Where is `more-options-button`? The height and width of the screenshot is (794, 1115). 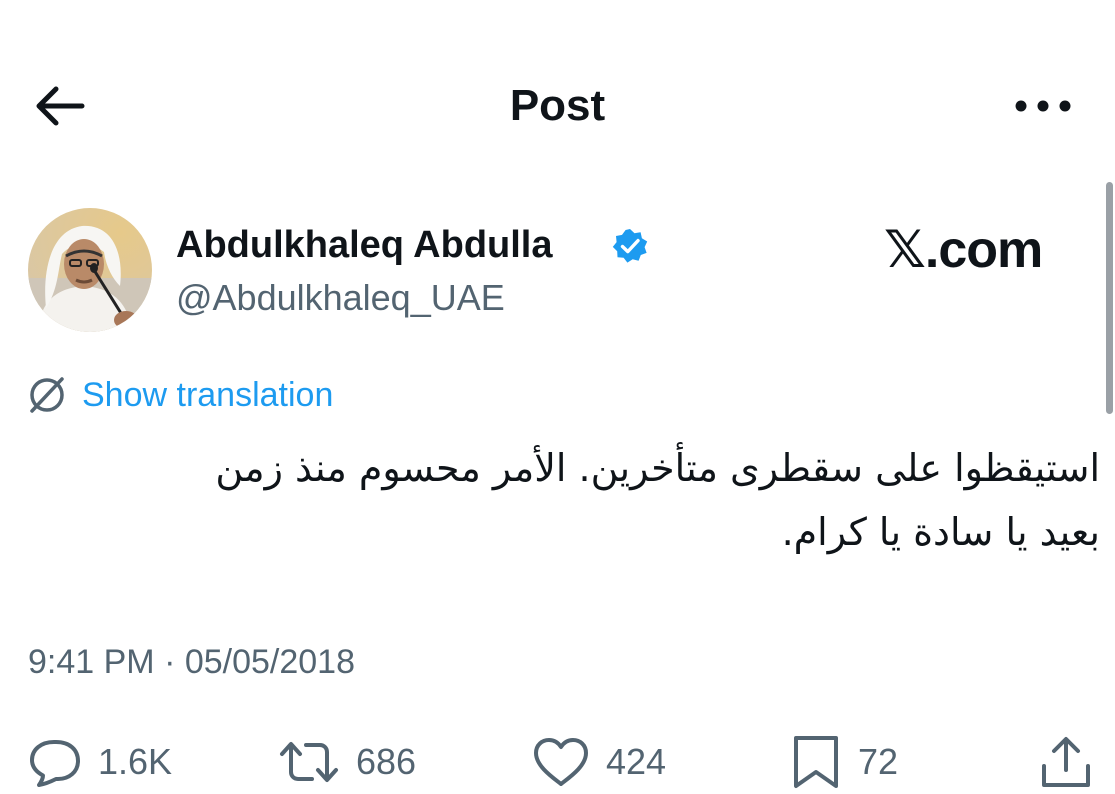
more-options-button is located at coordinates (1043, 106).